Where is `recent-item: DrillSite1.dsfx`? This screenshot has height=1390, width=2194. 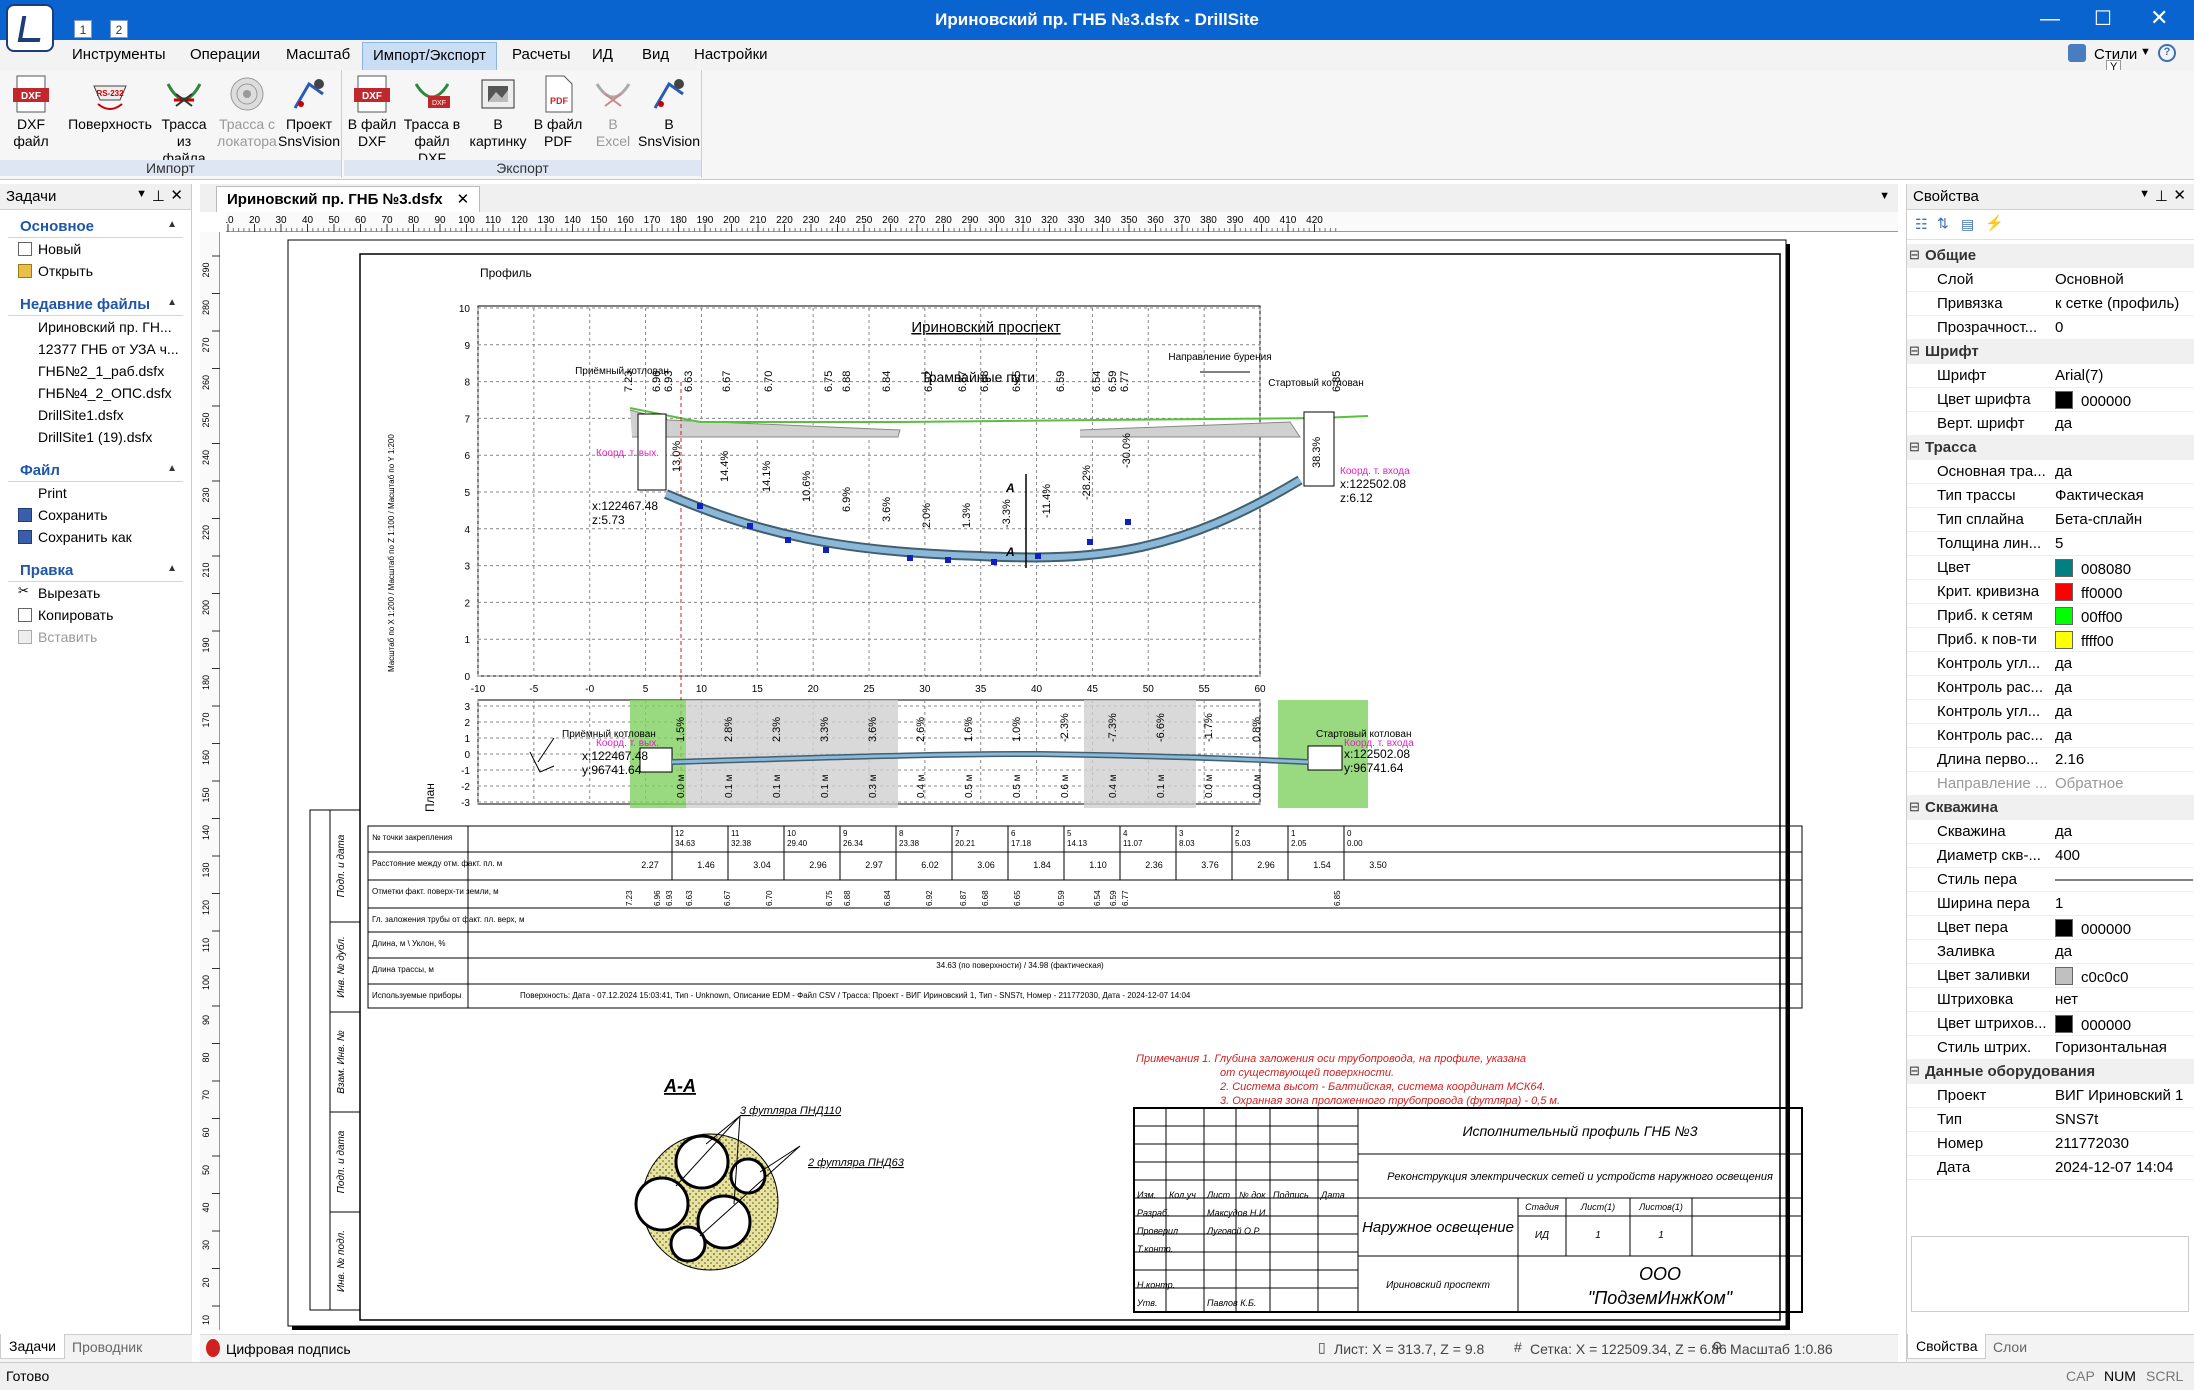 recent-item: DrillSite1.dsfx is located at coordinates (95, 415).